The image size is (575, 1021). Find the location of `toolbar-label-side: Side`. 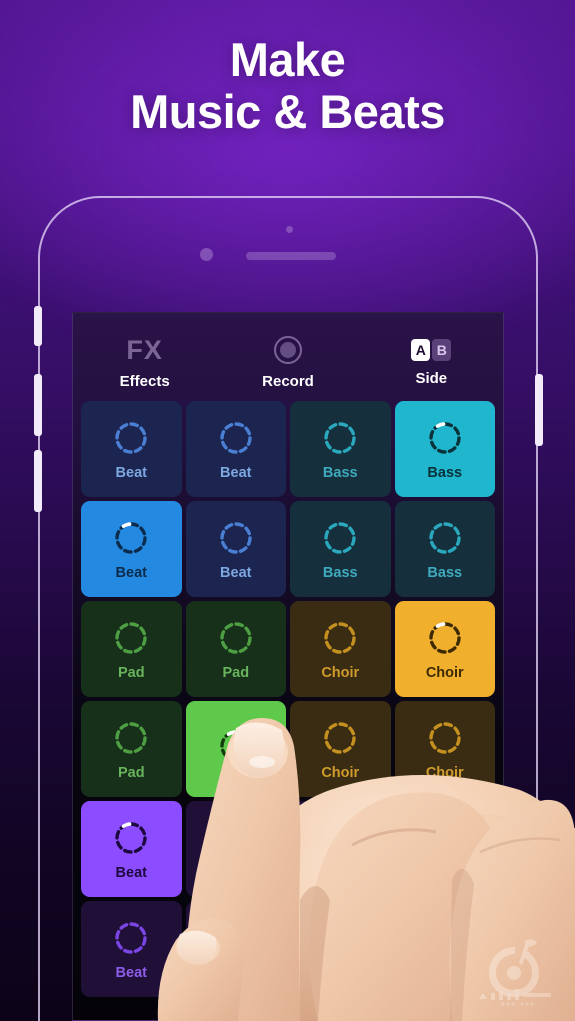

toolbar-label-side: Side is located at coordinates (431, 378).